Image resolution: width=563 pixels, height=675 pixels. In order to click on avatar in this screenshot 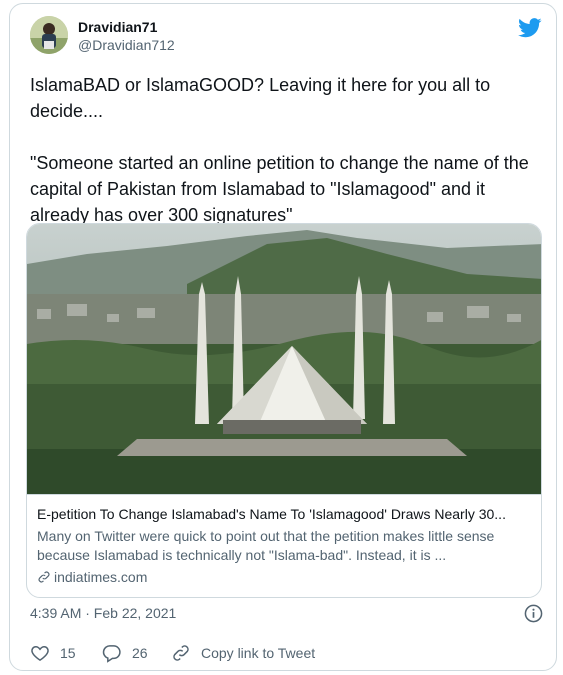, I will do `click(49, 35)`.